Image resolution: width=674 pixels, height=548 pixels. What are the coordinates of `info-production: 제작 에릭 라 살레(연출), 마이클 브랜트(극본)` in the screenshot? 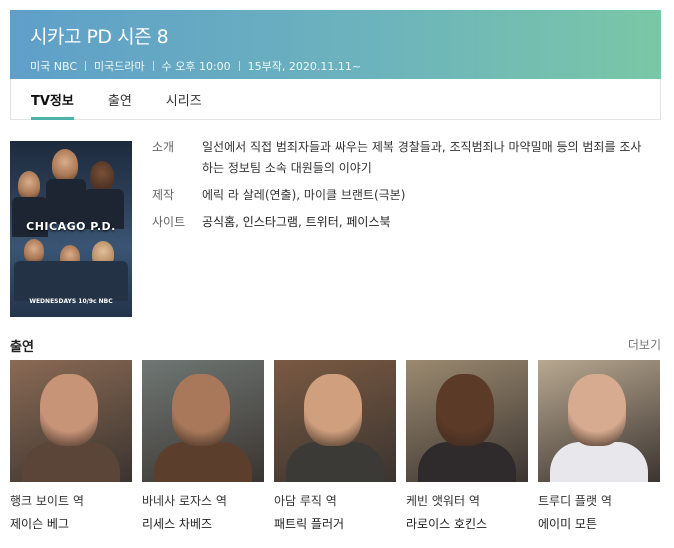 It's located at (397, 195).